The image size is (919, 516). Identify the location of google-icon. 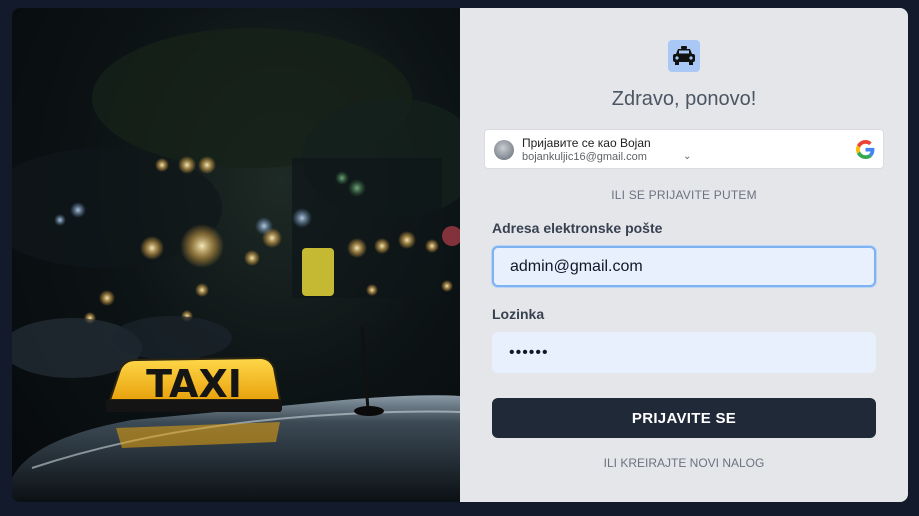
(865, 149).